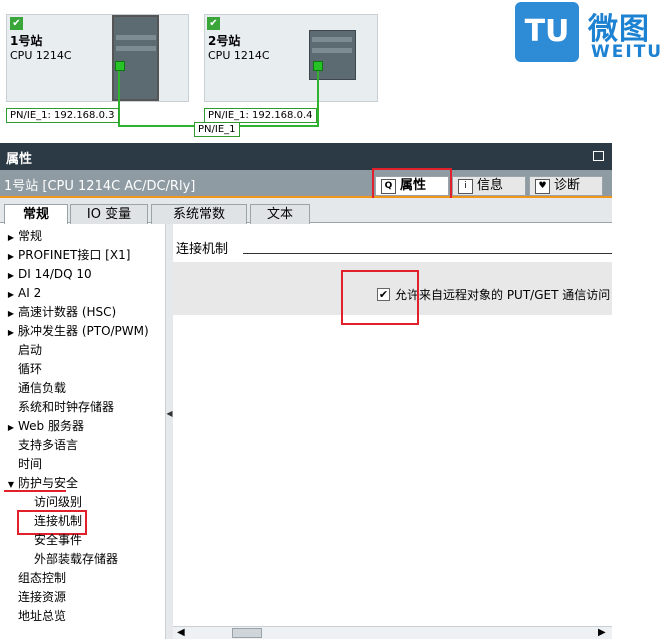  I want to click on nav-item-label: DI 14/DQ 10, so click(55, 274).